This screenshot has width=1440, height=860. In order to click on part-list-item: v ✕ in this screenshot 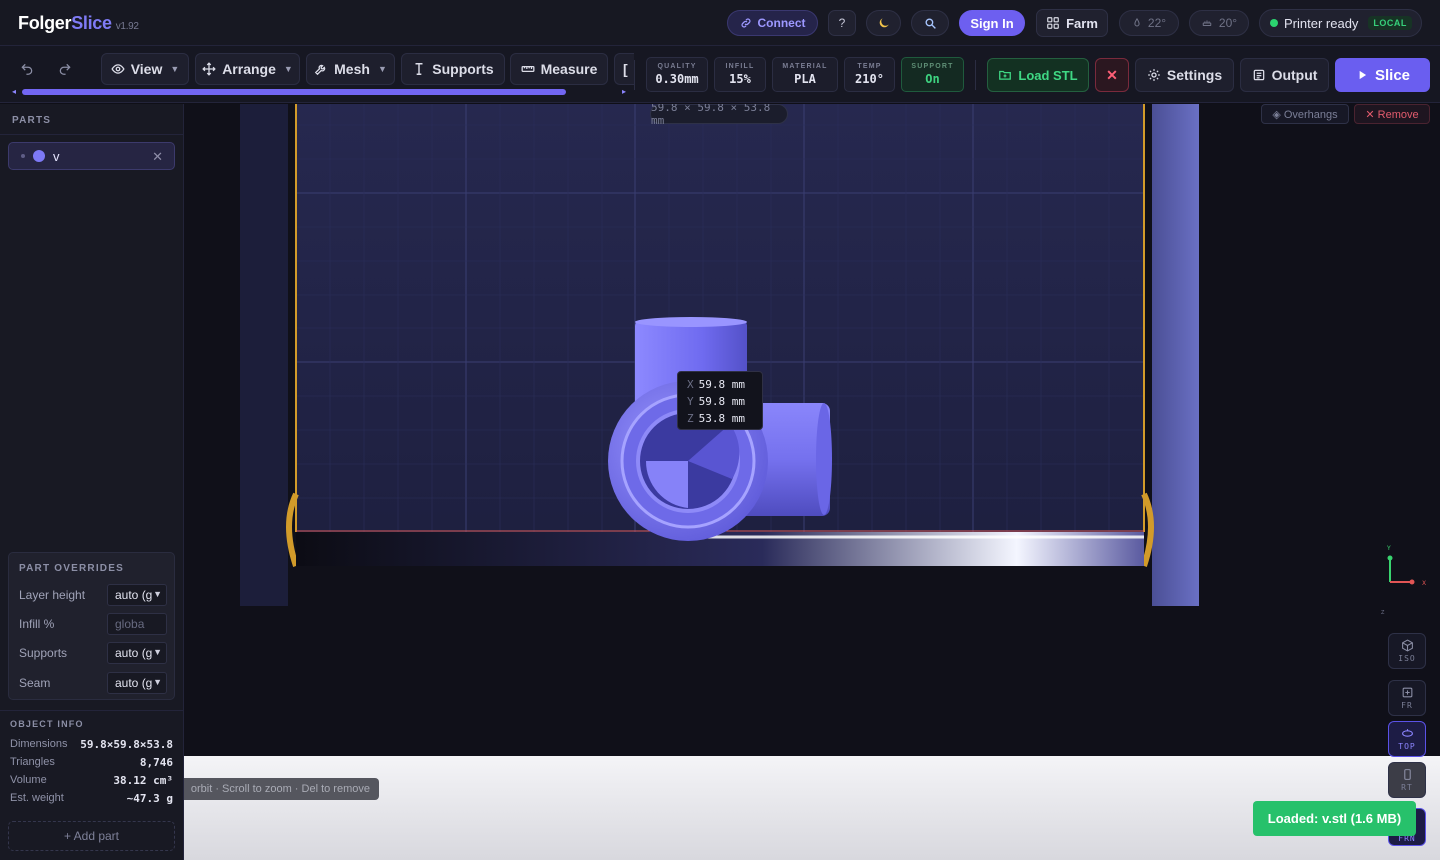, I will do `click(91, 156)`.